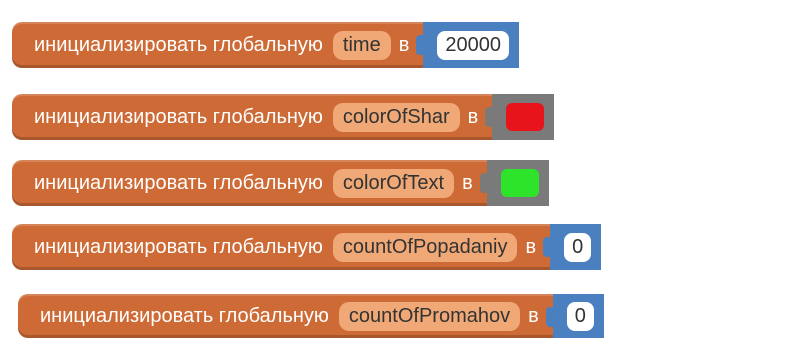 Image resolution: width=802 pixels, height=340 pixels. I want to click on color-swatch-red, so click(525, 117).